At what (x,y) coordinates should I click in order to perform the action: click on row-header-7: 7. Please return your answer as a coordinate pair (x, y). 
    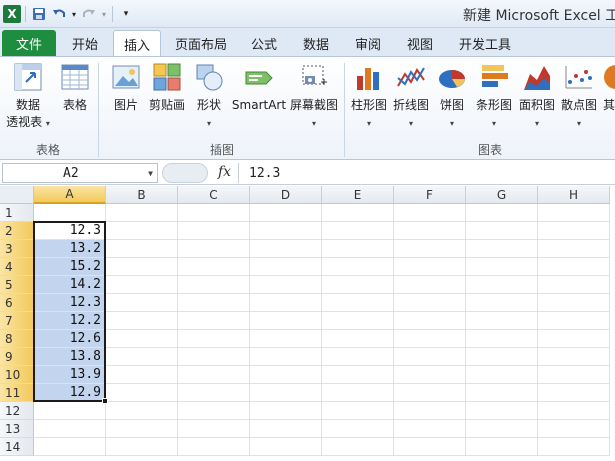
    Looking at the image, I should click on (17, 321).